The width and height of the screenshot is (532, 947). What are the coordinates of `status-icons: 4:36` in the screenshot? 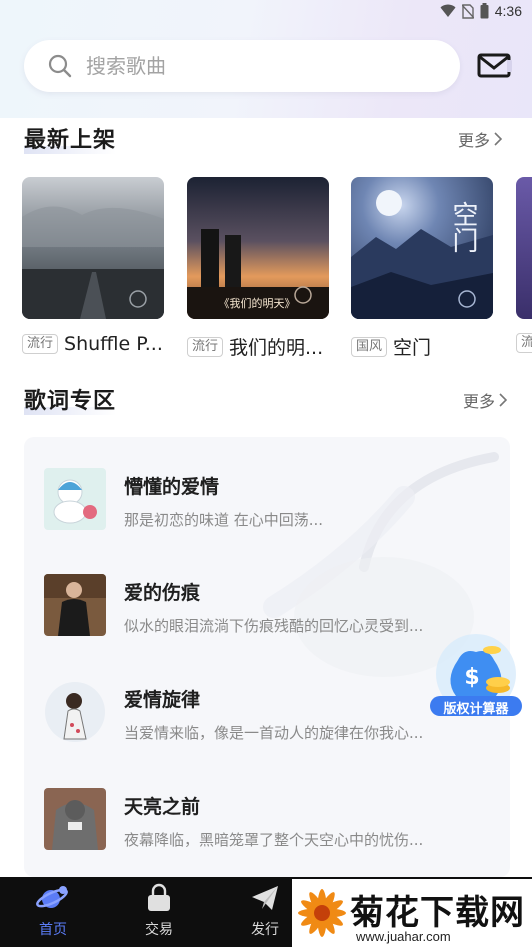 It's located at (481, 11).